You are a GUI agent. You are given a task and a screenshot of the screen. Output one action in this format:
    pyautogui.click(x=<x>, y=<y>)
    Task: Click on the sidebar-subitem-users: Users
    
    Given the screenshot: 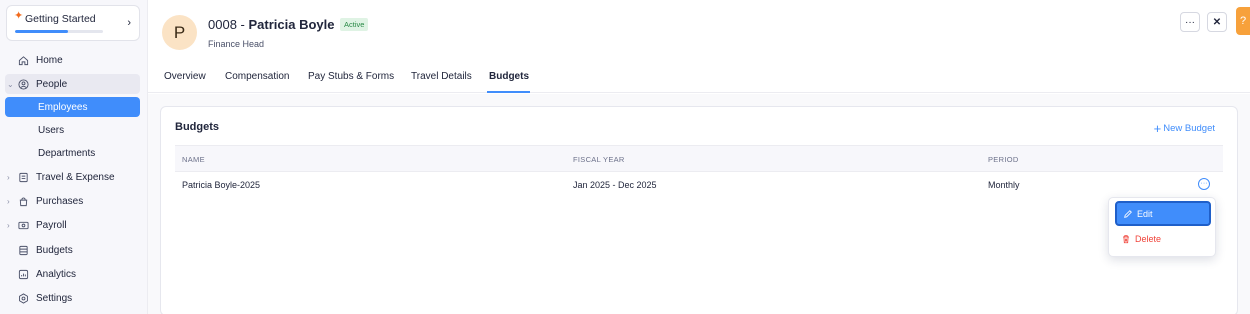 What is the action you would take?
    pyautogui.click(x=72, y=130)
    